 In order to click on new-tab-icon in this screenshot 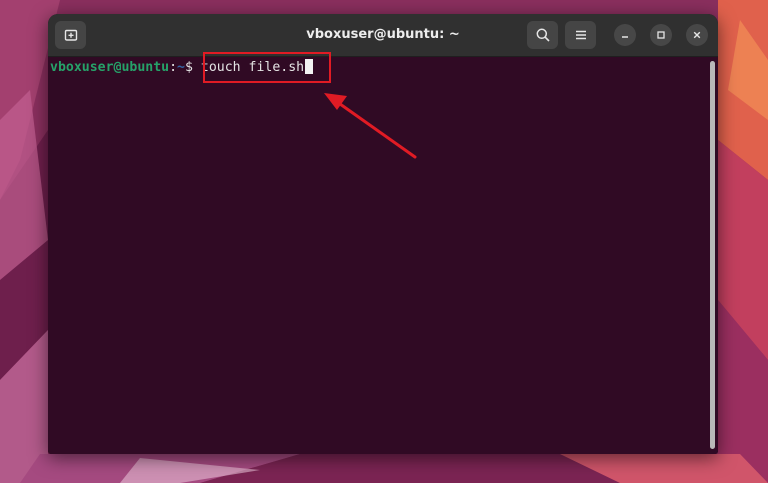, I will do `click(70, 35)`.